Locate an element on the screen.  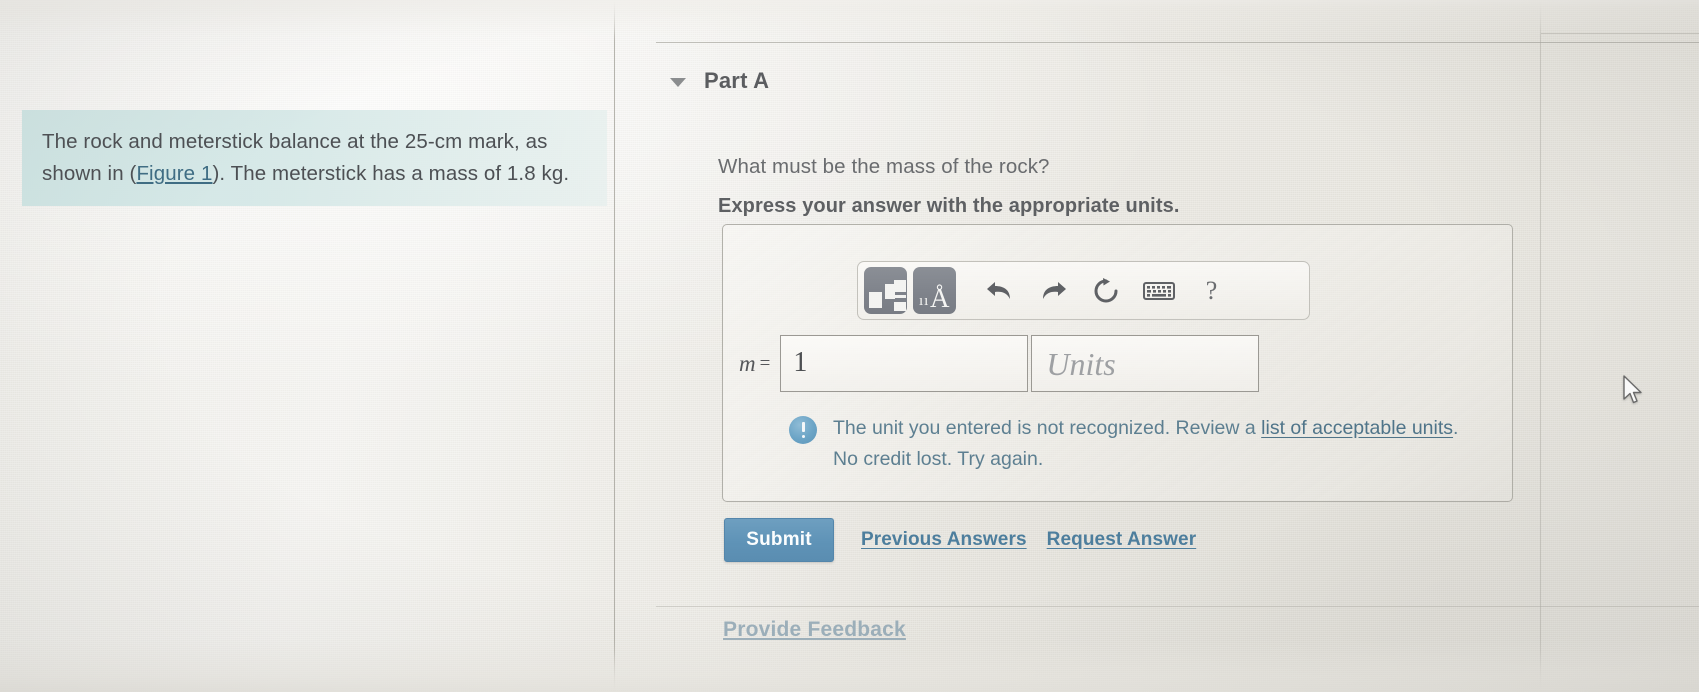
page-title: Part A is located at coordinates (737, 80).